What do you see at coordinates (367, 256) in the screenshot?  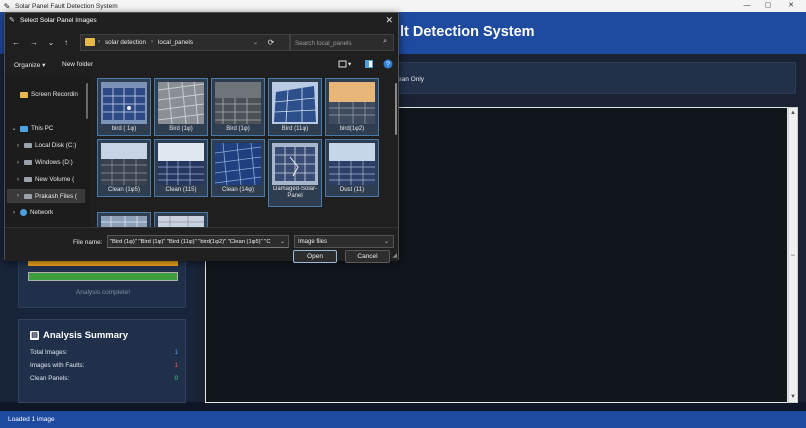 I see `cancel-button: Cancel` at bounding box center [367, 256].